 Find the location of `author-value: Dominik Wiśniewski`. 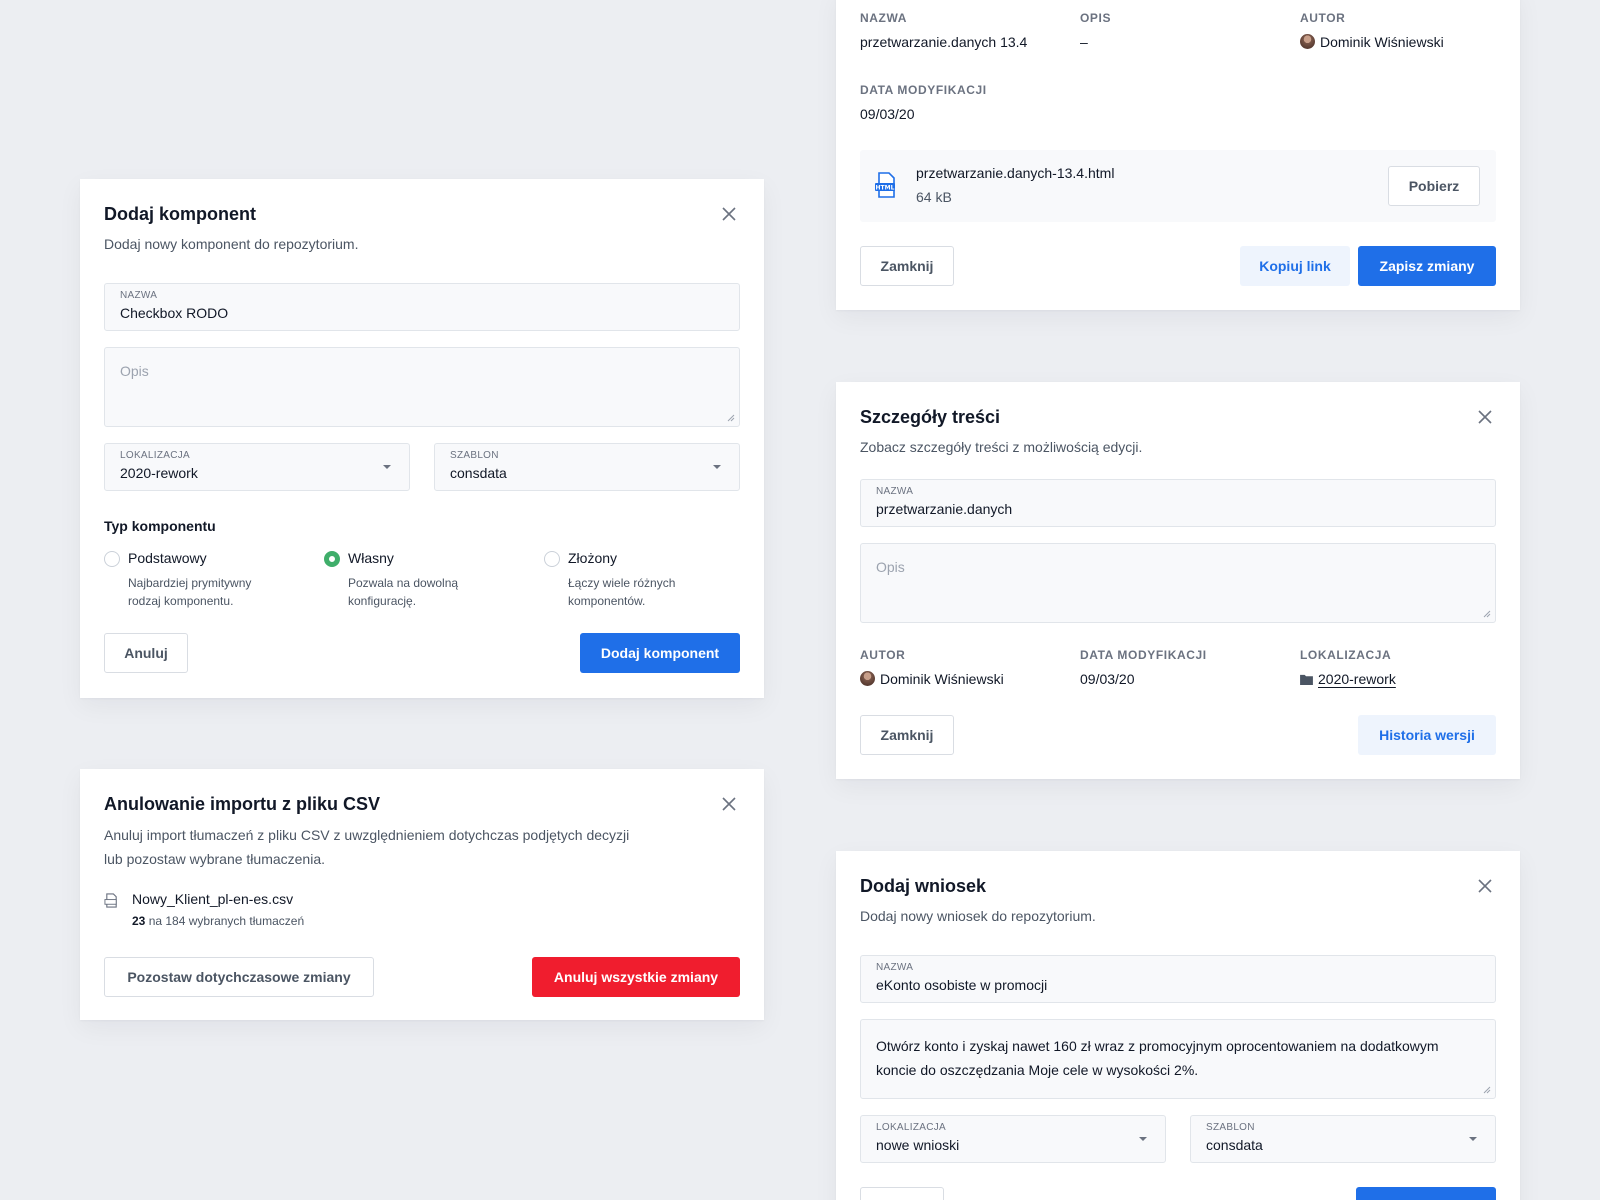

author-value: Dominik Wiśniewski is located at coordinates (1372, 42).